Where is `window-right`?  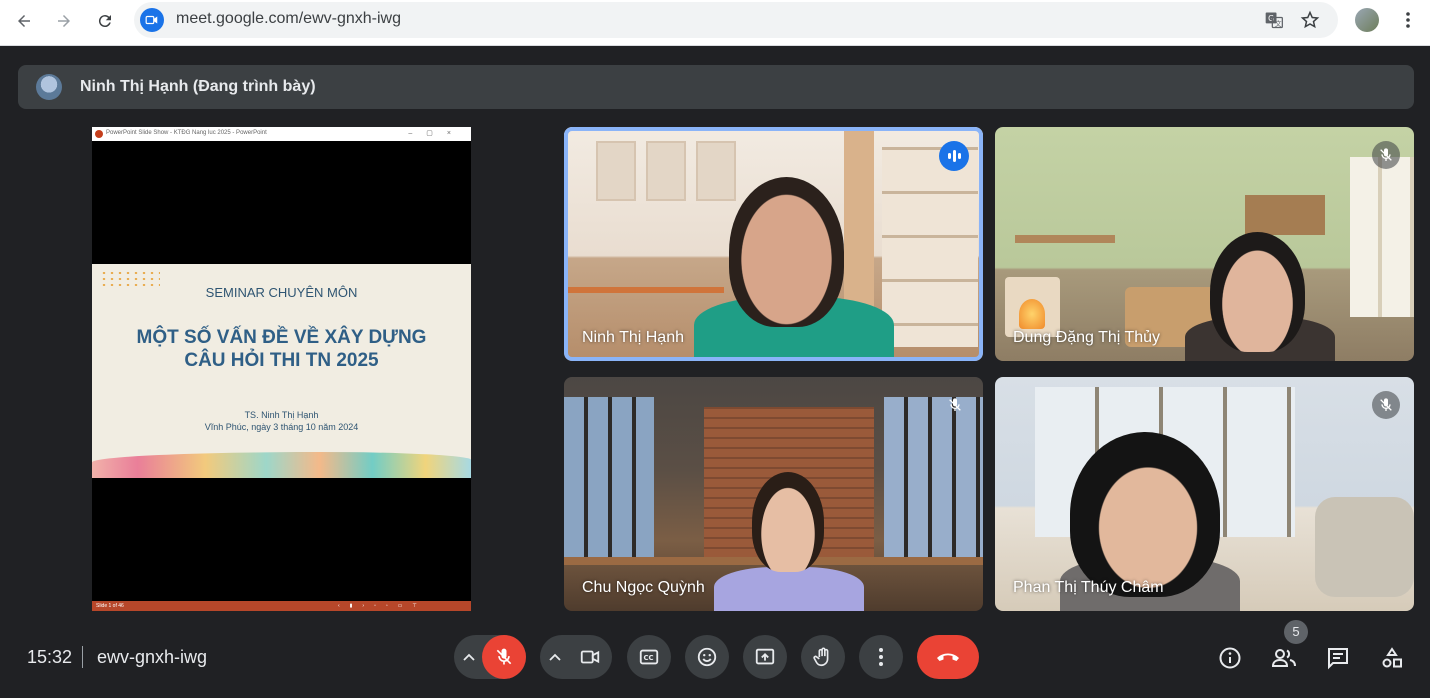 window-right is located at coordinates (933, 477).